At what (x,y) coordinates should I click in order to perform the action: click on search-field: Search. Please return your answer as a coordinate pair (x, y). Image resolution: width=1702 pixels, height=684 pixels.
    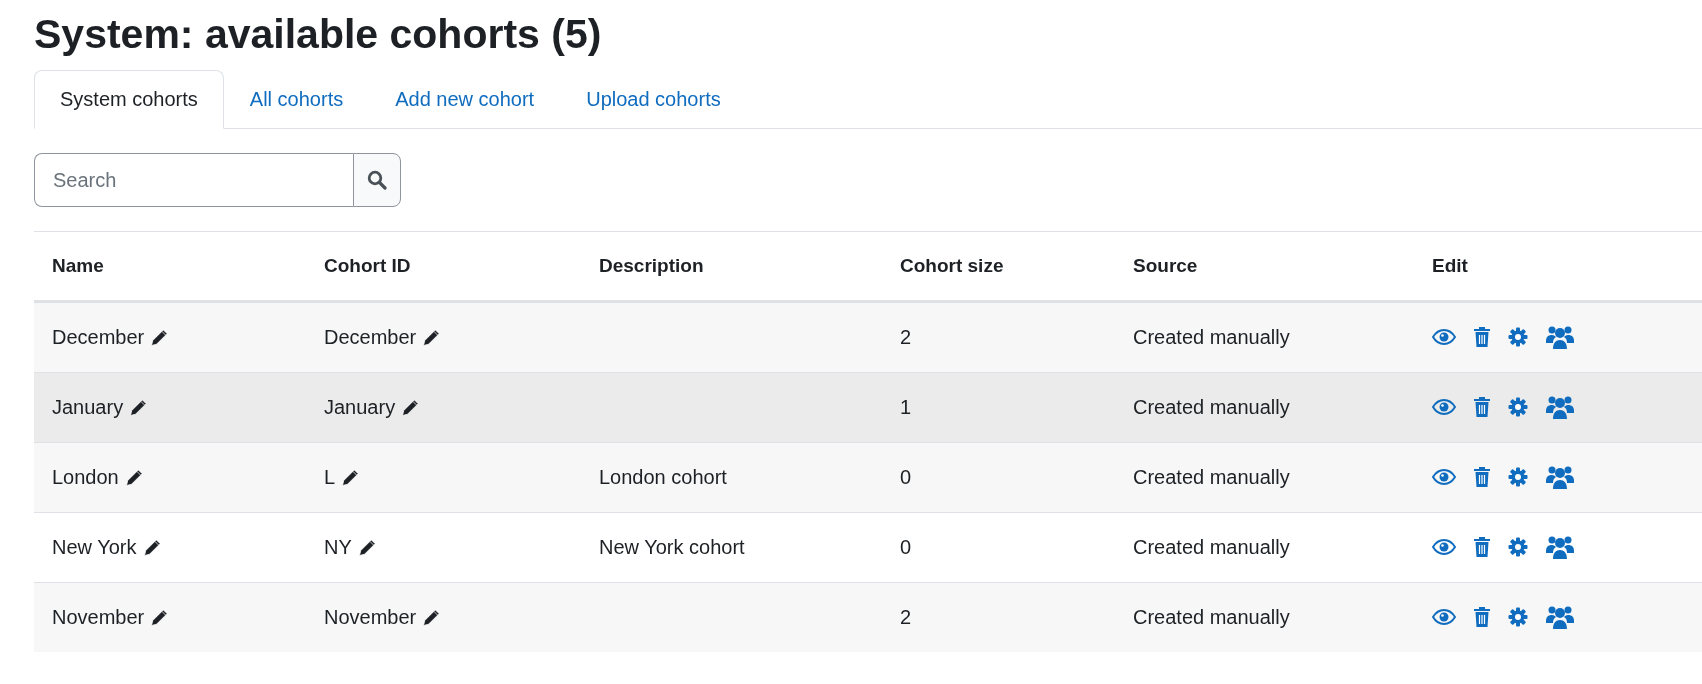
    Looking at the image, I should click on (193, 180).